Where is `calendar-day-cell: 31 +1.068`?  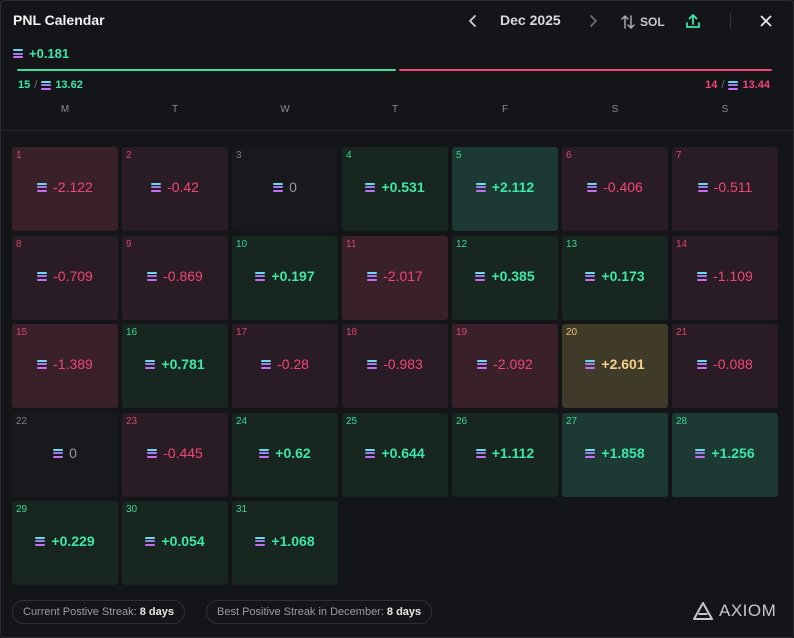 calendar-day-cell: 31 +1.068 is located at coordinates (285, 543).